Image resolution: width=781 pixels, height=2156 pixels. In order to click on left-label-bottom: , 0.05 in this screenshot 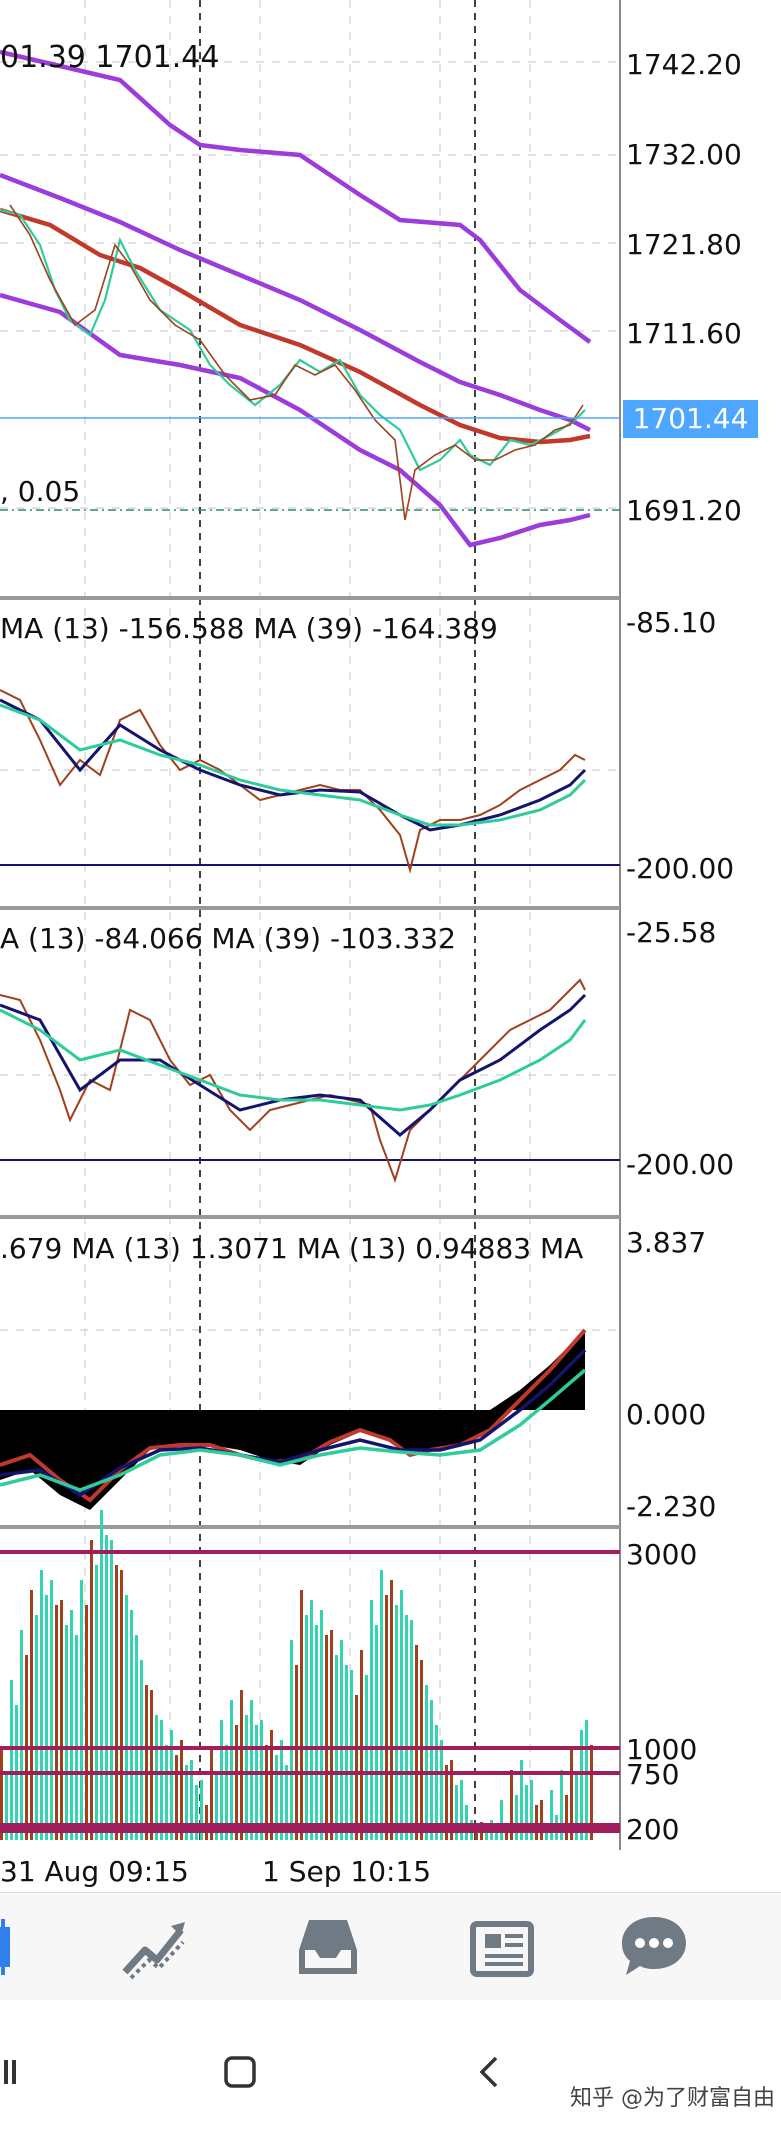, I will do `click(40, 491)`.